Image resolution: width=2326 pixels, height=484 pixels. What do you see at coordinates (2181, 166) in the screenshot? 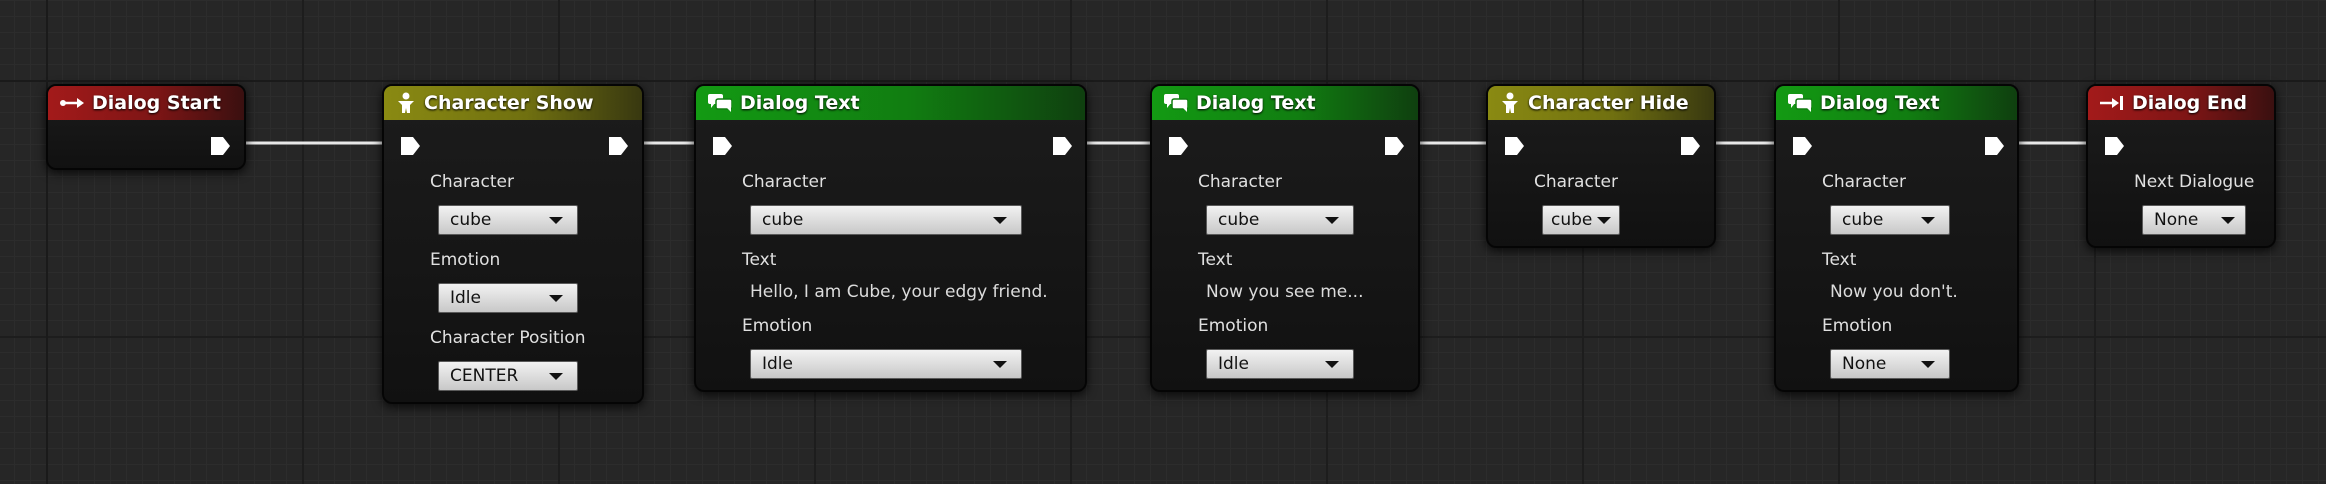
I see `dialog-end-node: Dialog End Next Dialogue None` at bounding box center [2181, 166].